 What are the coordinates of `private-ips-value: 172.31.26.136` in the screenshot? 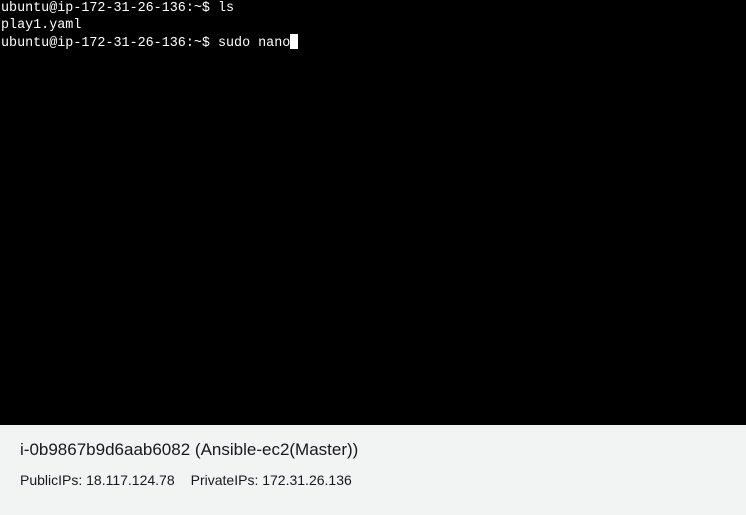 It's located at (307, 480).